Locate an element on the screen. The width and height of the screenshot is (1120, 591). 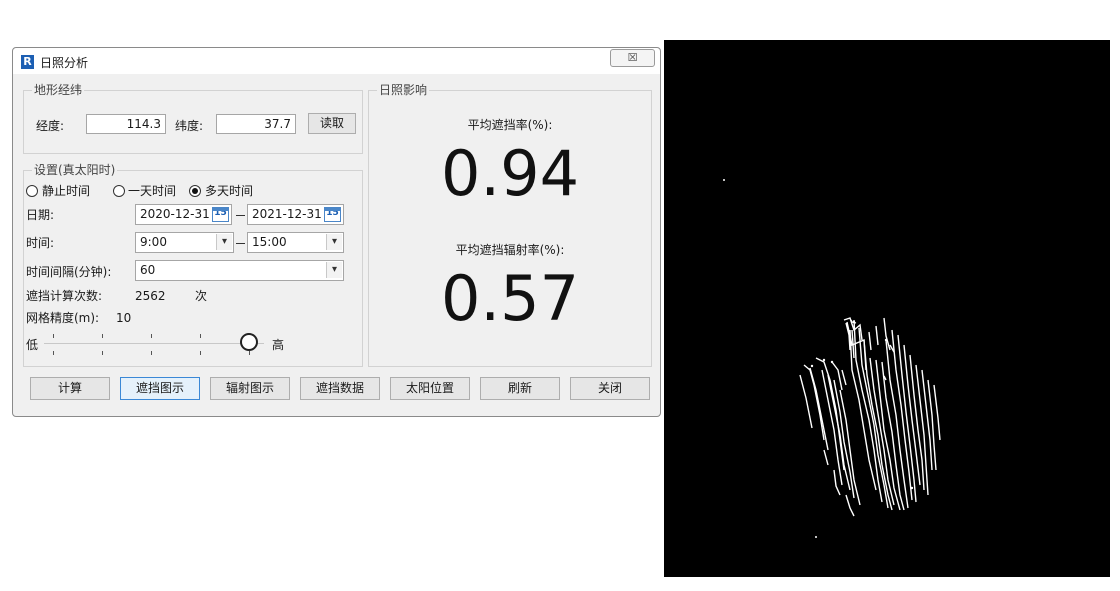
date-to-value: 2021-12-31 is located at coordinates (287, 214).